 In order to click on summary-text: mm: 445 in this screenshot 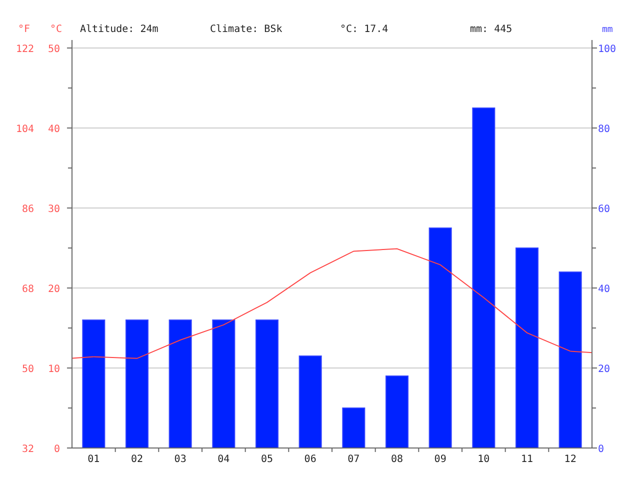, I will do `click(491, 29)`.